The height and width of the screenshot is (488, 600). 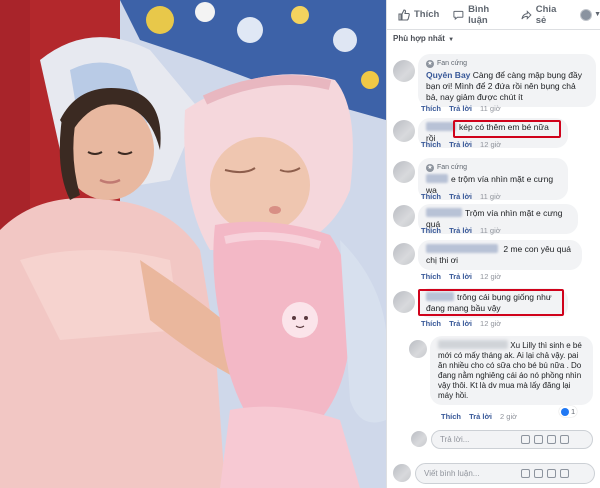 I want to click on like-label: Thích, so click(x=427, y=14).